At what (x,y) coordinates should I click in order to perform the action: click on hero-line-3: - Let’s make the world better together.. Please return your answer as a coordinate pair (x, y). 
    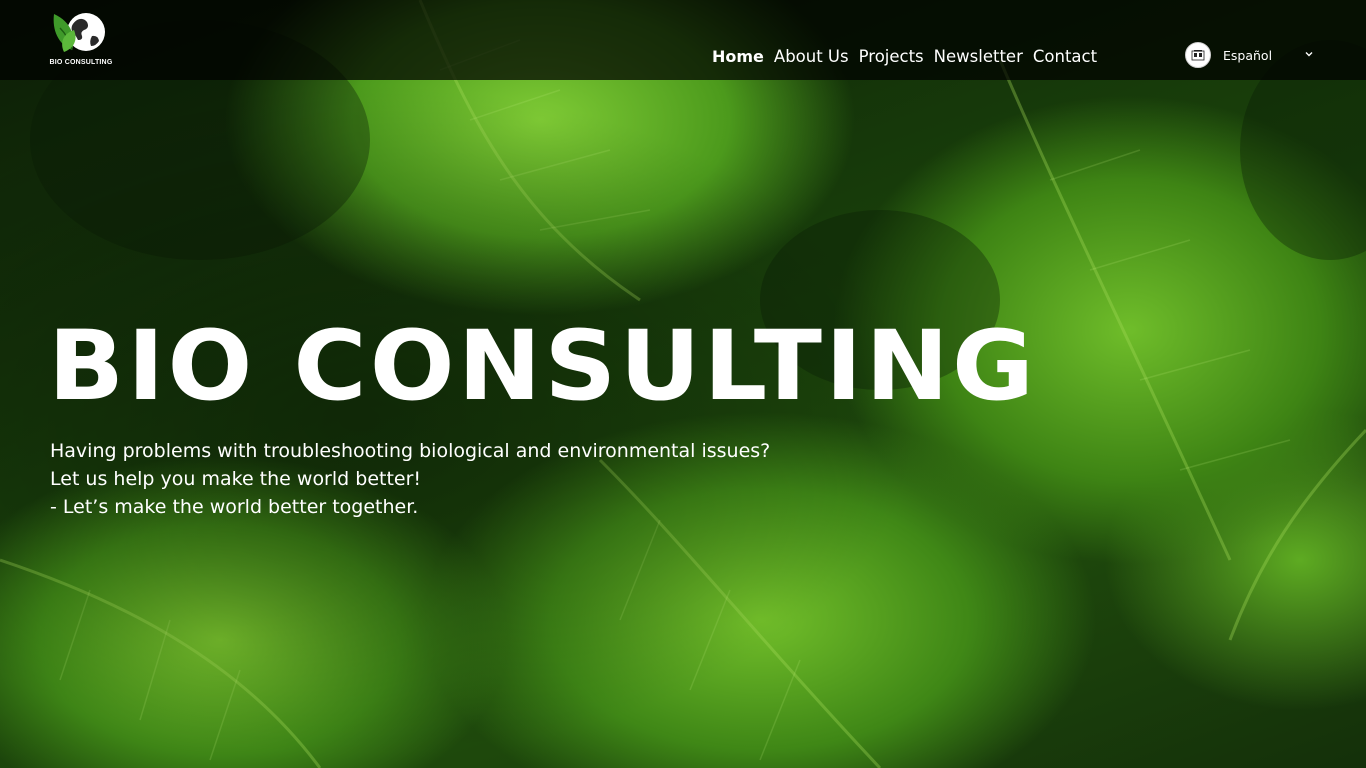
    Looking at the image, I should click on (234, 507).